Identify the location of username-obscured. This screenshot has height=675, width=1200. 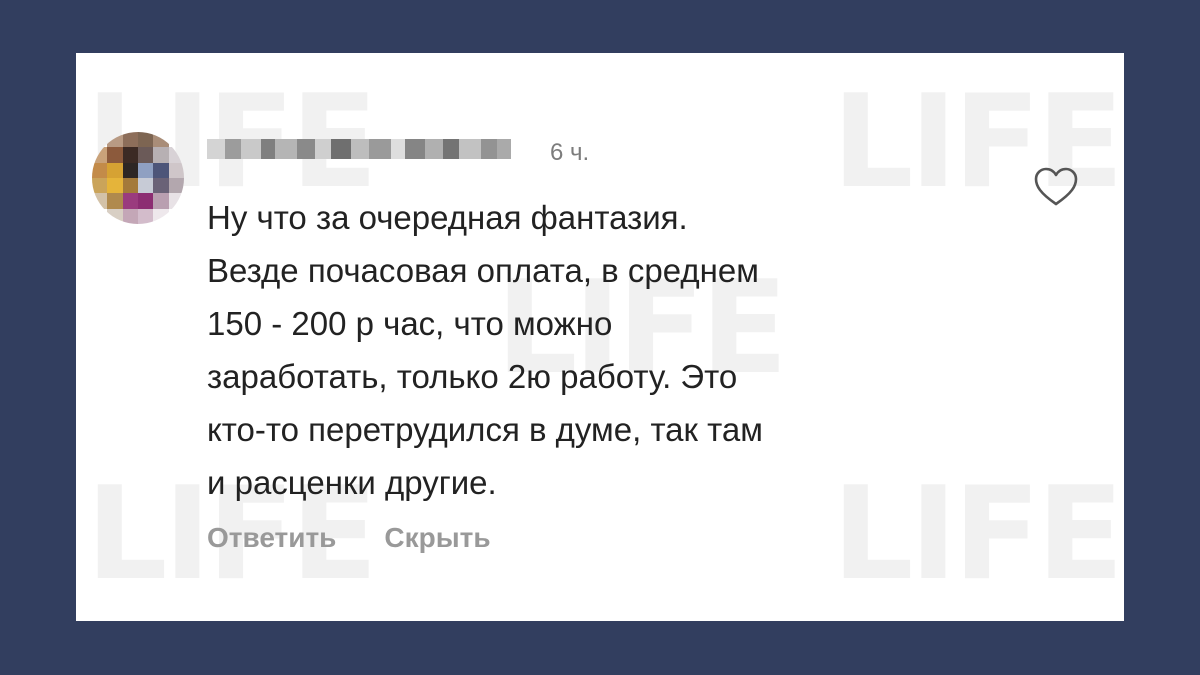
(372, 149).